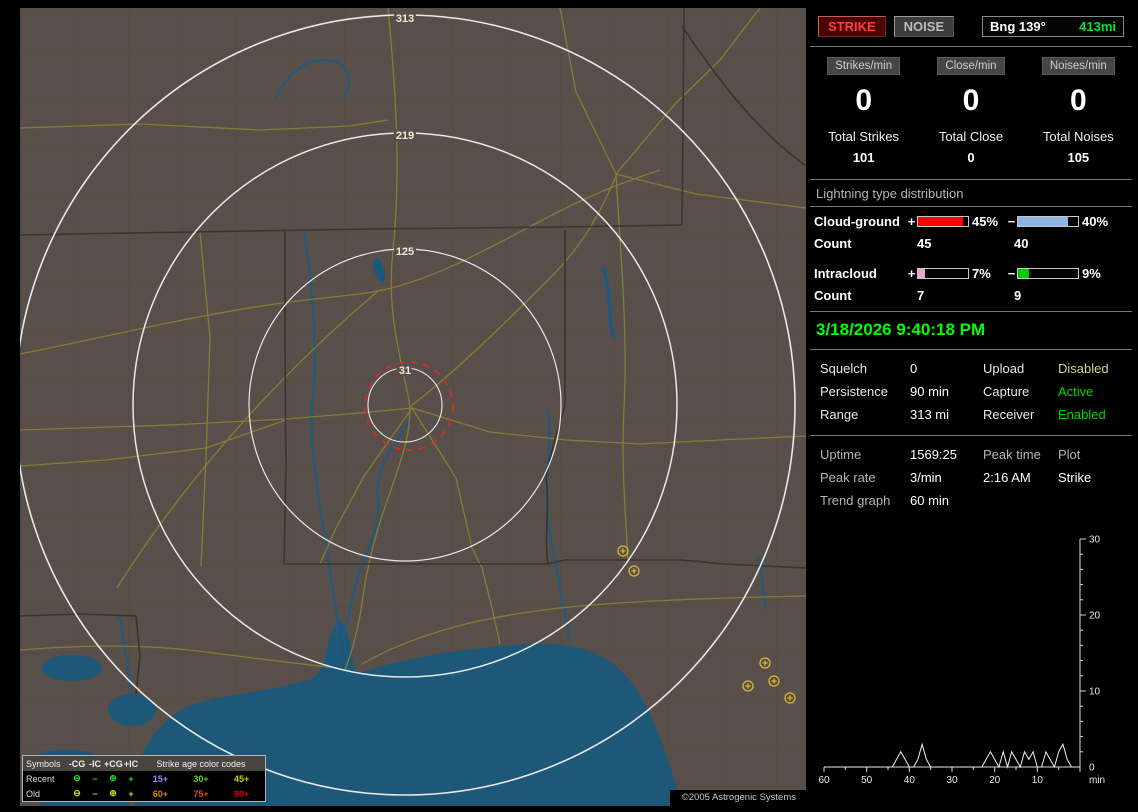 The height and width of the screenshot is (812, 1138). What do you see at coordinates (1004, 368) in the screenshot?
I see `upload-label: Upload` at bounding box center [1004, 368].